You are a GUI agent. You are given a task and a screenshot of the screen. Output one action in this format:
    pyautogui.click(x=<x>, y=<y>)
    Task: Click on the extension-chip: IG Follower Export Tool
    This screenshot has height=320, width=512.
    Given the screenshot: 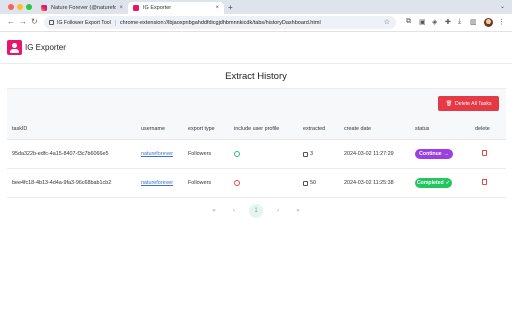 What is the action you would take?
    pyautogui.click(x=82, y=22)
    